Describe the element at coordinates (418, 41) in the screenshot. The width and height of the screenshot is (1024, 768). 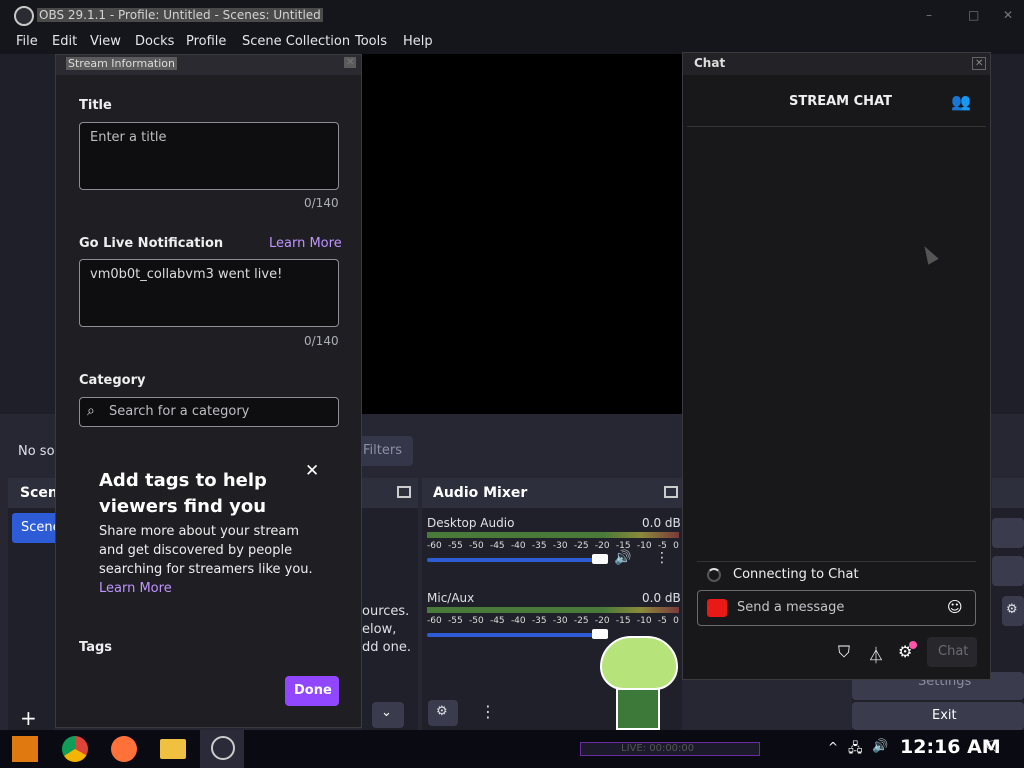
I see `menu-help: Help` at that location.